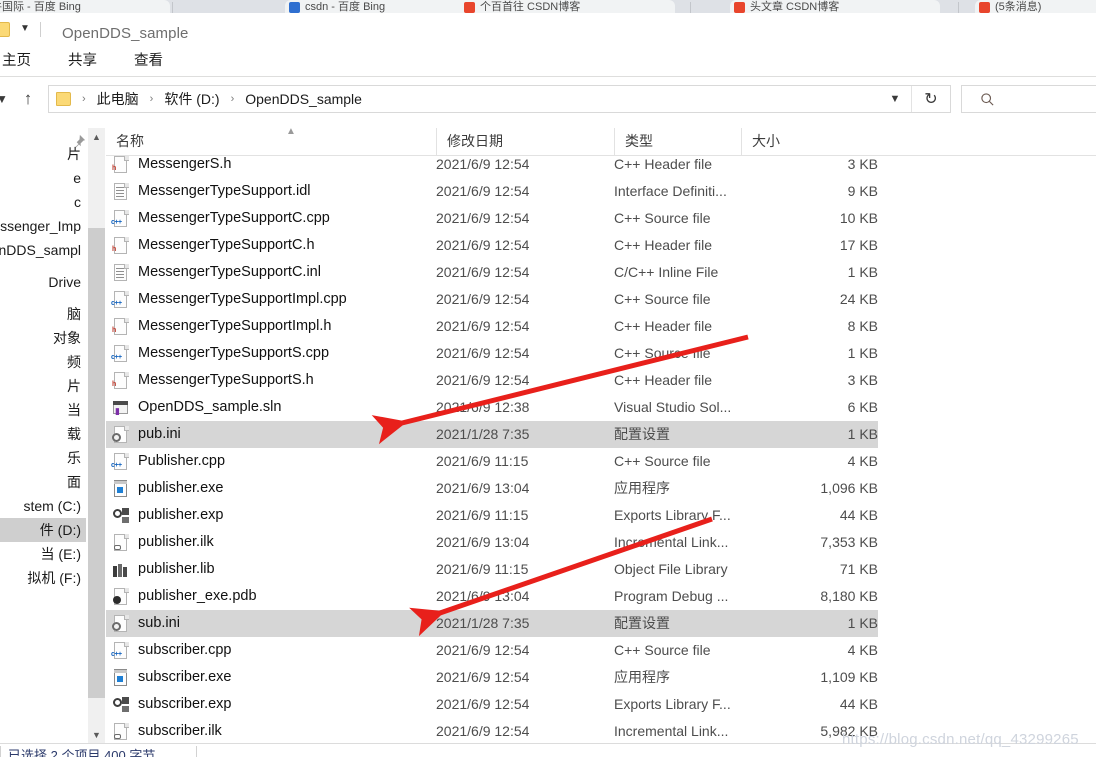 The height and width of the screenshot is (757, 1096). I want to click on nav-item: c, so click(43, 202).